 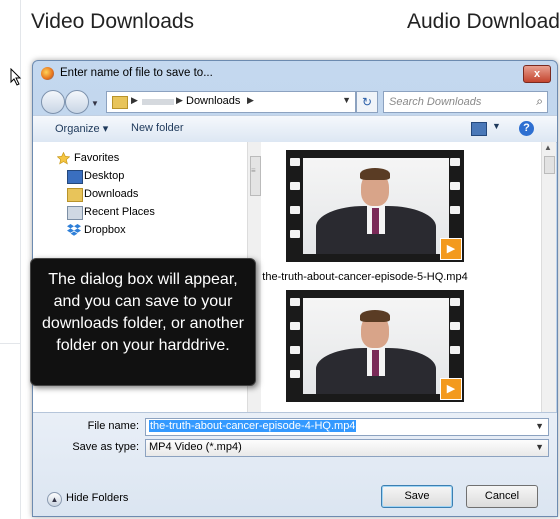 What do you see at coordinates (75, 177) in the screenshot?
I see `desktop-icon` at bounding box center [75, 177].